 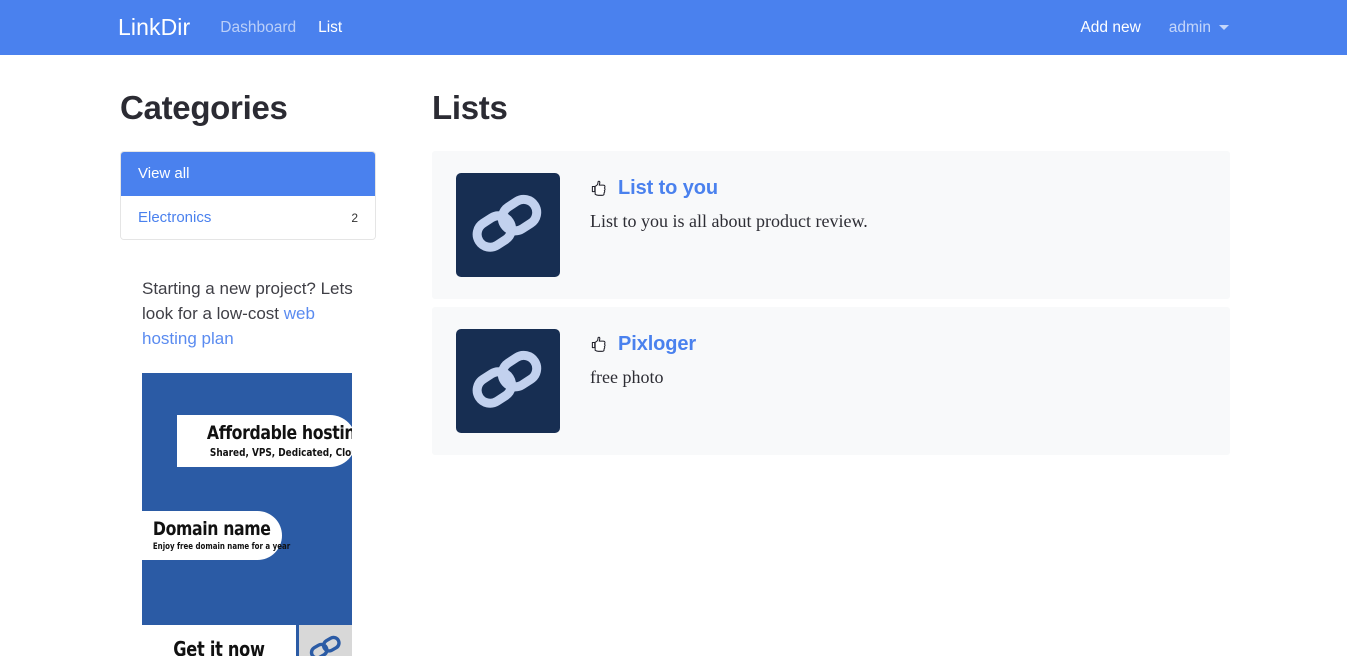 I want to click on ad-banner-footer: Get it now, so click(x=247, y=640).